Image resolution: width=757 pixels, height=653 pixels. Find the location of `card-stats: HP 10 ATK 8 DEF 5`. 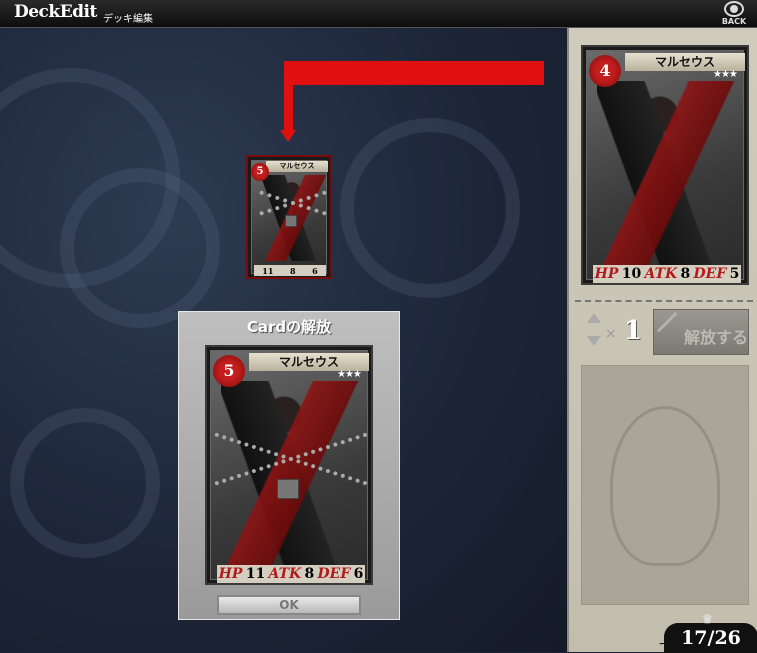

card-stats: HP 10 ATK 8 DEF 5 is located at coordinates (667, 274).